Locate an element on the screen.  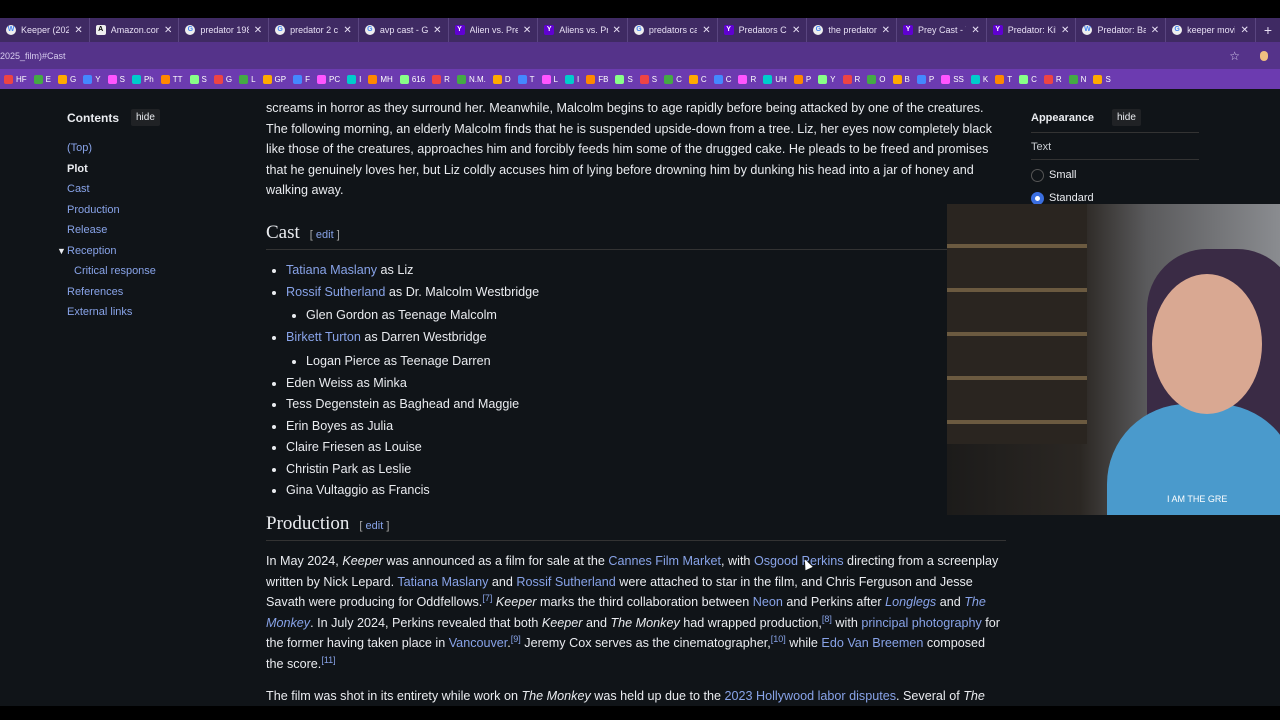
toc-item: Plot is located at coordinates (154, 169).